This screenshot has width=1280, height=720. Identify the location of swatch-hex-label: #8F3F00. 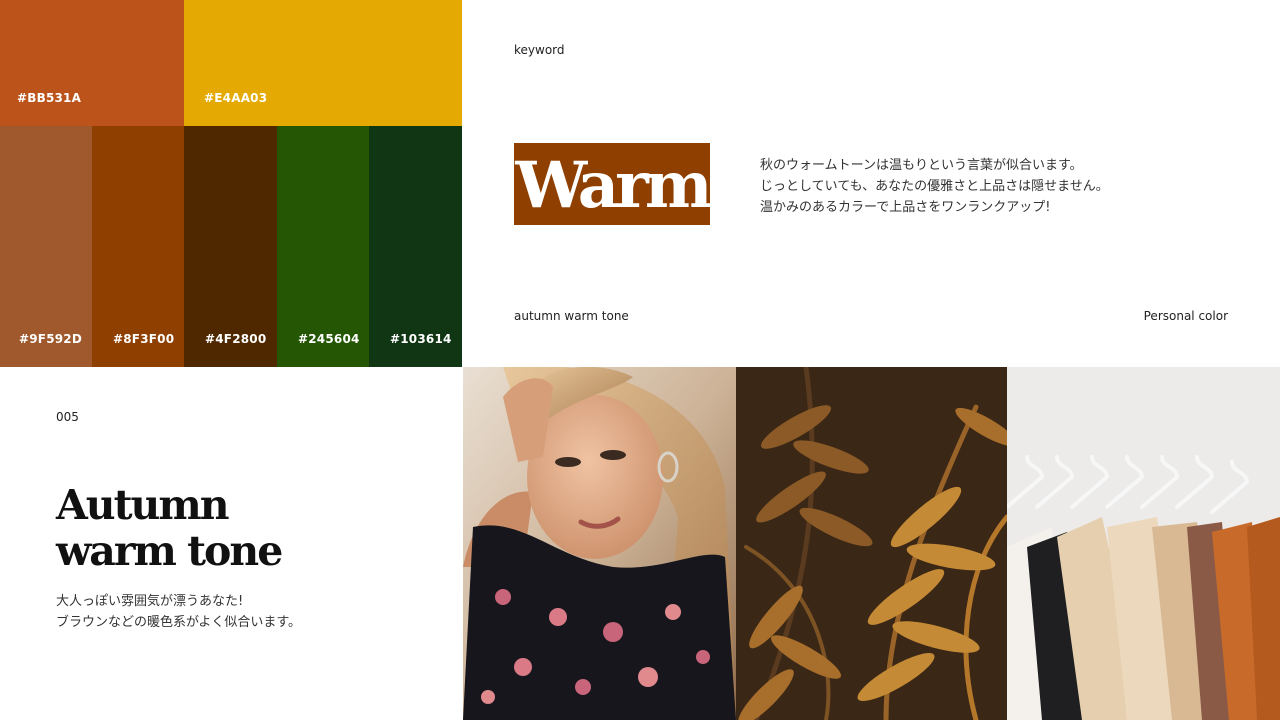
(144, 339).